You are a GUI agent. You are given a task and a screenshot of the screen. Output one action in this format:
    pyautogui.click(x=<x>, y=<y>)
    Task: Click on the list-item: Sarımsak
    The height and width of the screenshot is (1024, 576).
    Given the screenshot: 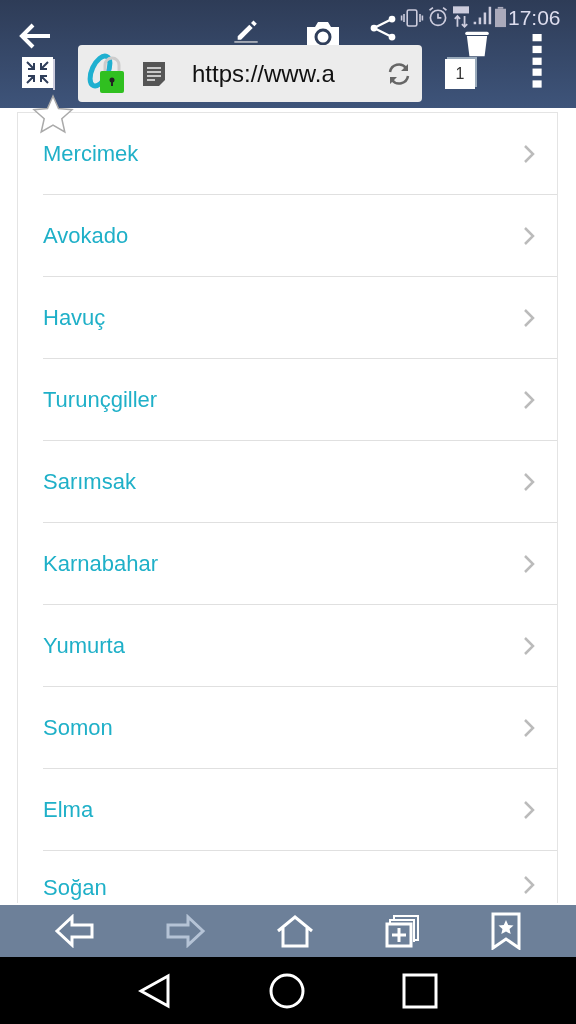 What is the action you would take?
    pyautogui.click(x=300, y=482)
    